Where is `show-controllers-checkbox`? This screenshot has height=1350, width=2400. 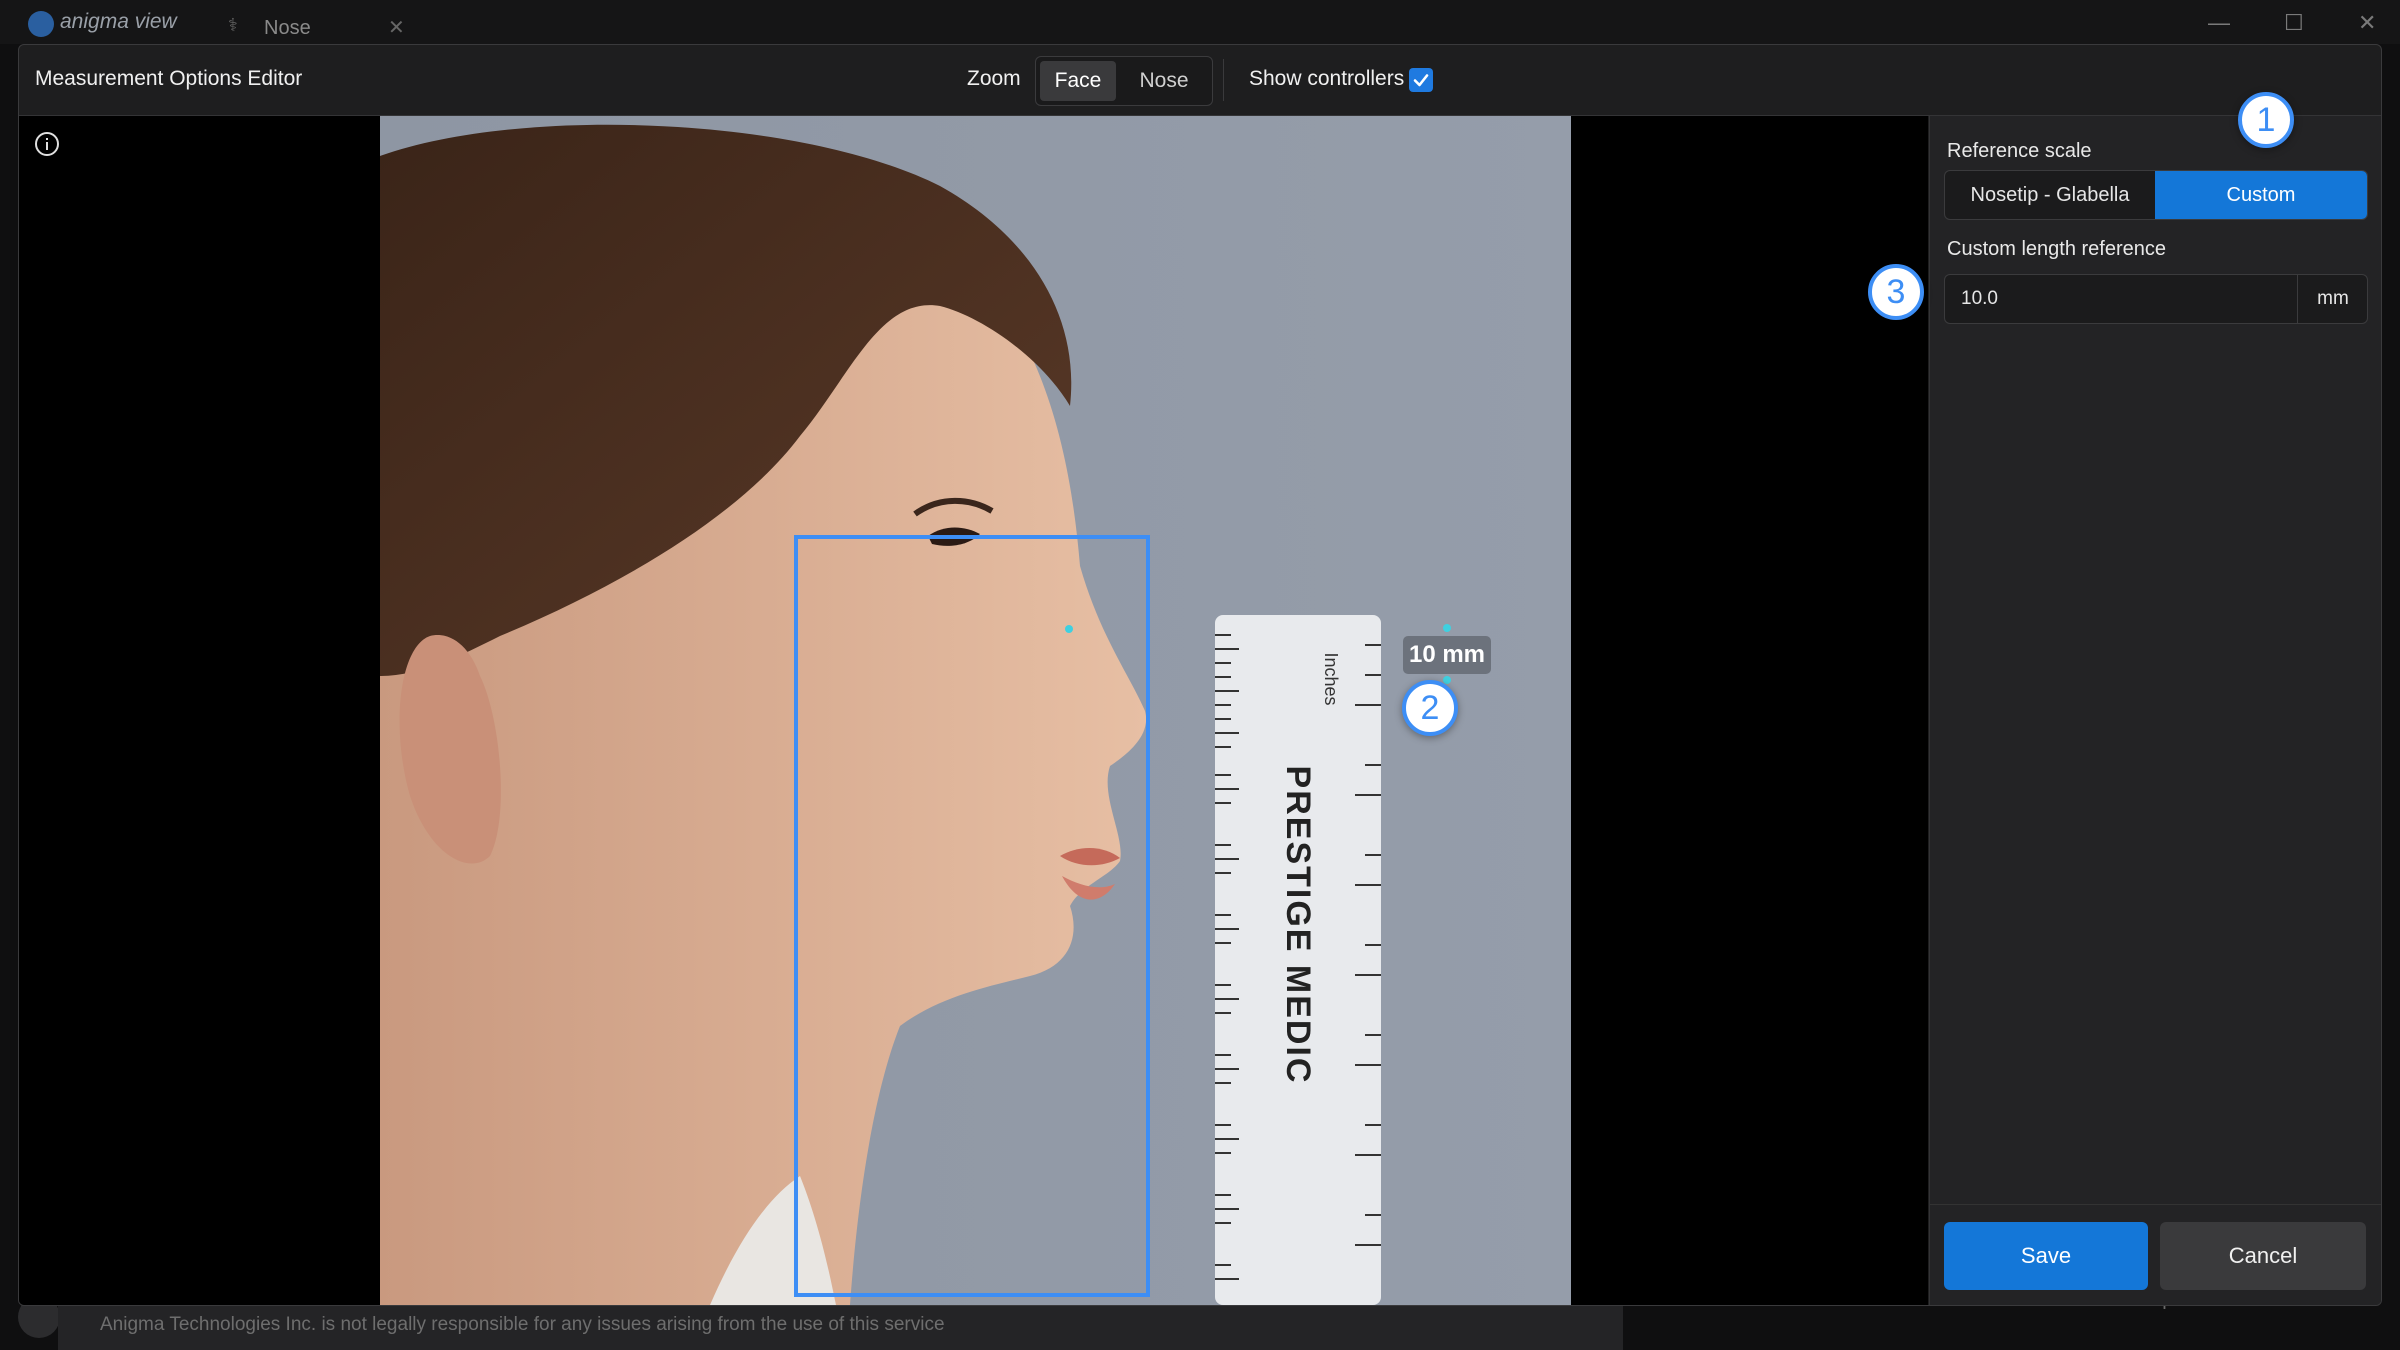
show-controllers-checkbox is located at coordinates (1421, 80).